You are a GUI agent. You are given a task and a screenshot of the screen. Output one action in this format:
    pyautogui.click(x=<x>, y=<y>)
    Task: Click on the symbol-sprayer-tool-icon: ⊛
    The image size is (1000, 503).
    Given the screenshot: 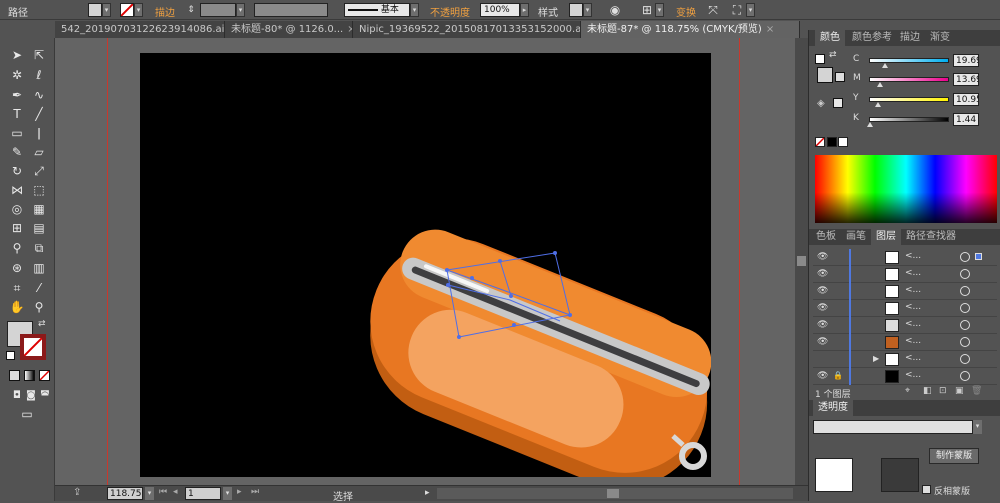 What is the action you would take?
    pyautogui.click(x=17, y=268)
    